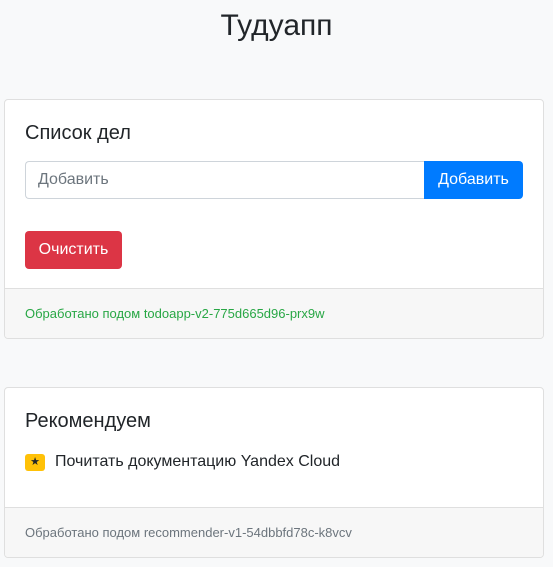 The image size is (553, 567). I want to click on page-title: Тудуапп, so click(276, 25).